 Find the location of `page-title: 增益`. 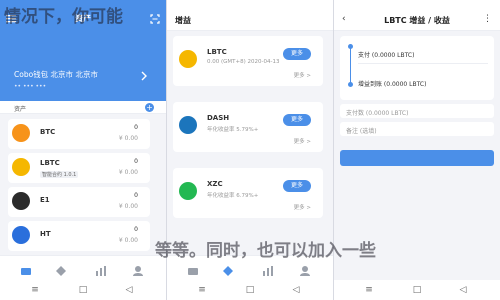

page-title: 增益 is located at coordinates (183, 20).